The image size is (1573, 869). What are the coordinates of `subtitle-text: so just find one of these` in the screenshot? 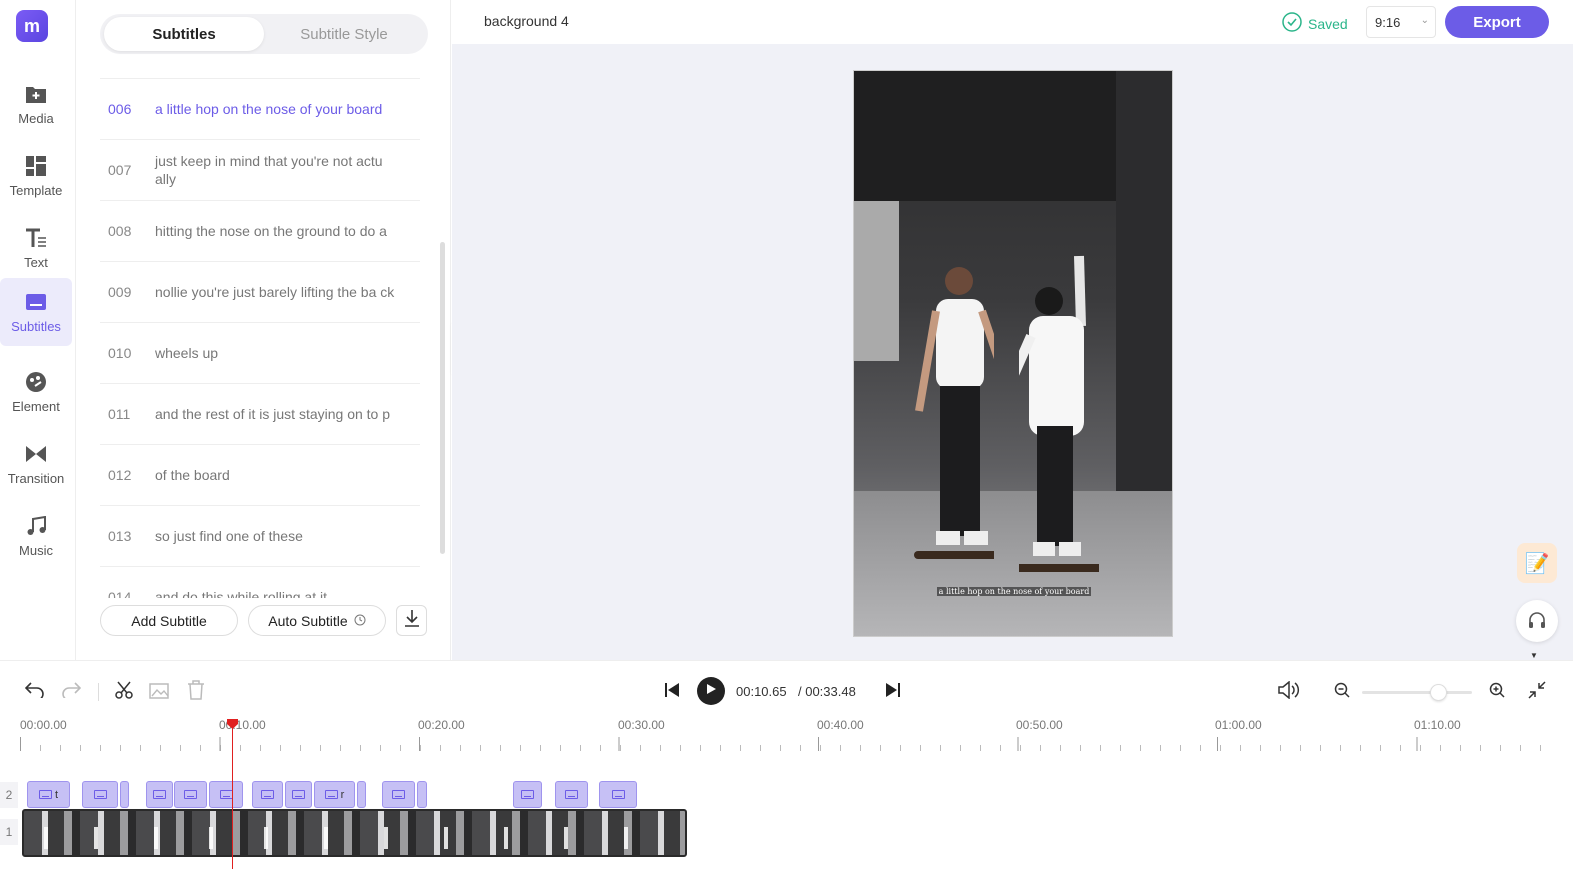 It's located at (280, 536).